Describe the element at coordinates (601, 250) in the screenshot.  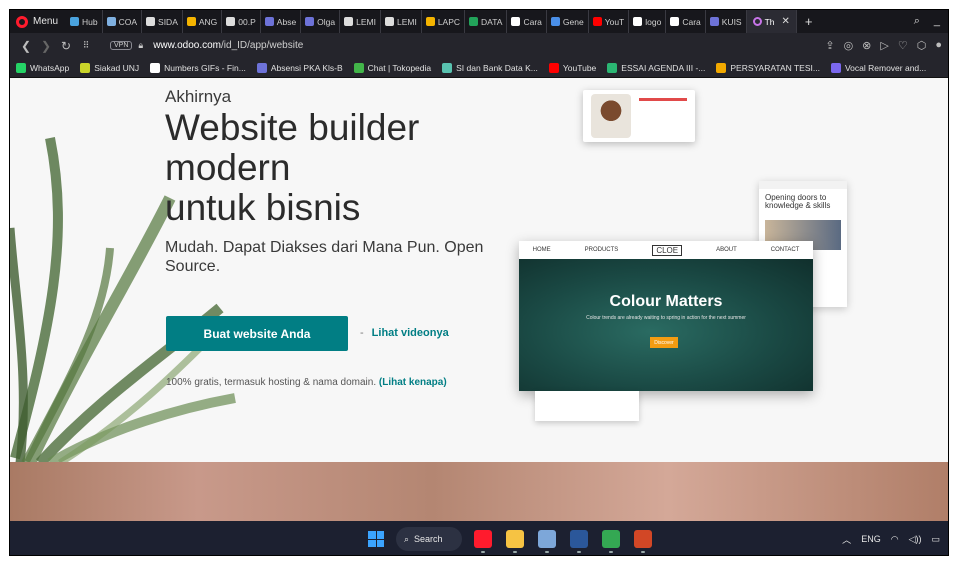
I see `mockup-nav-item: PRODUCTS` at that location.